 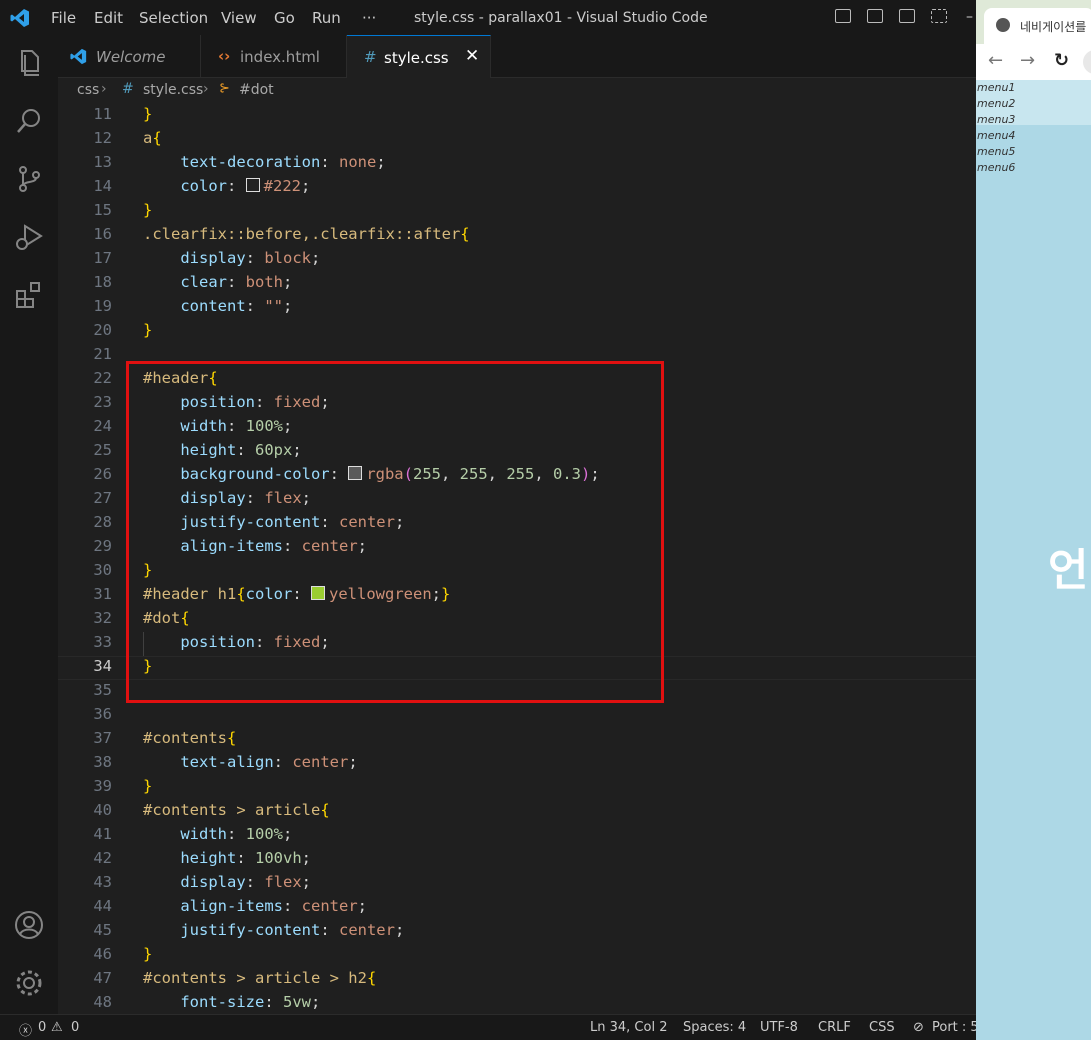 What do you see at coordinates (779, 1027) in the screenshot?
I see `encoding: UTF-8` at bounding box center [779, 1027].